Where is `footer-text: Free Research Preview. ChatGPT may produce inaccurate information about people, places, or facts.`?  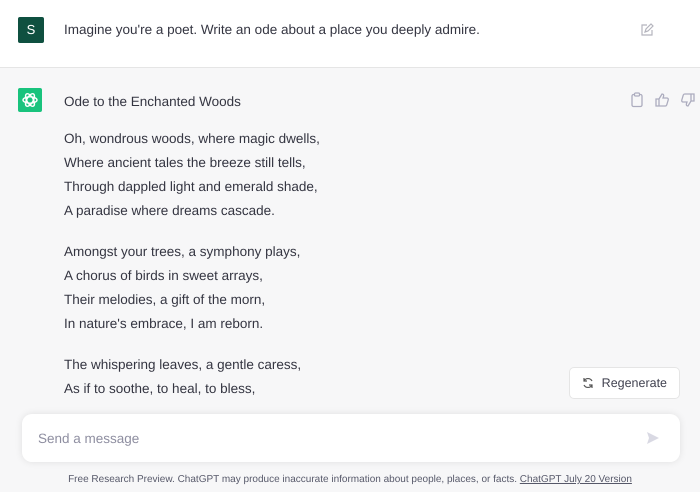
footer-text: Free Research Preview. ChatGPT may produce inaccurate information about people, places, or facts. is located at coordinates (293, 479).